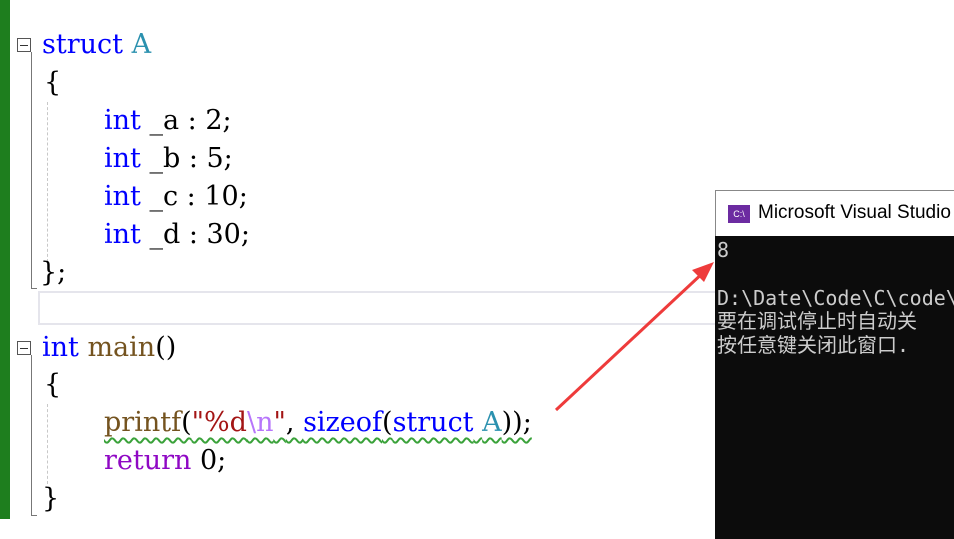  What do you see at coordinates (854, 212) in the screenshot?
I see `console-title: Microsoft Visual Studio` at bounding box center [854, 212].